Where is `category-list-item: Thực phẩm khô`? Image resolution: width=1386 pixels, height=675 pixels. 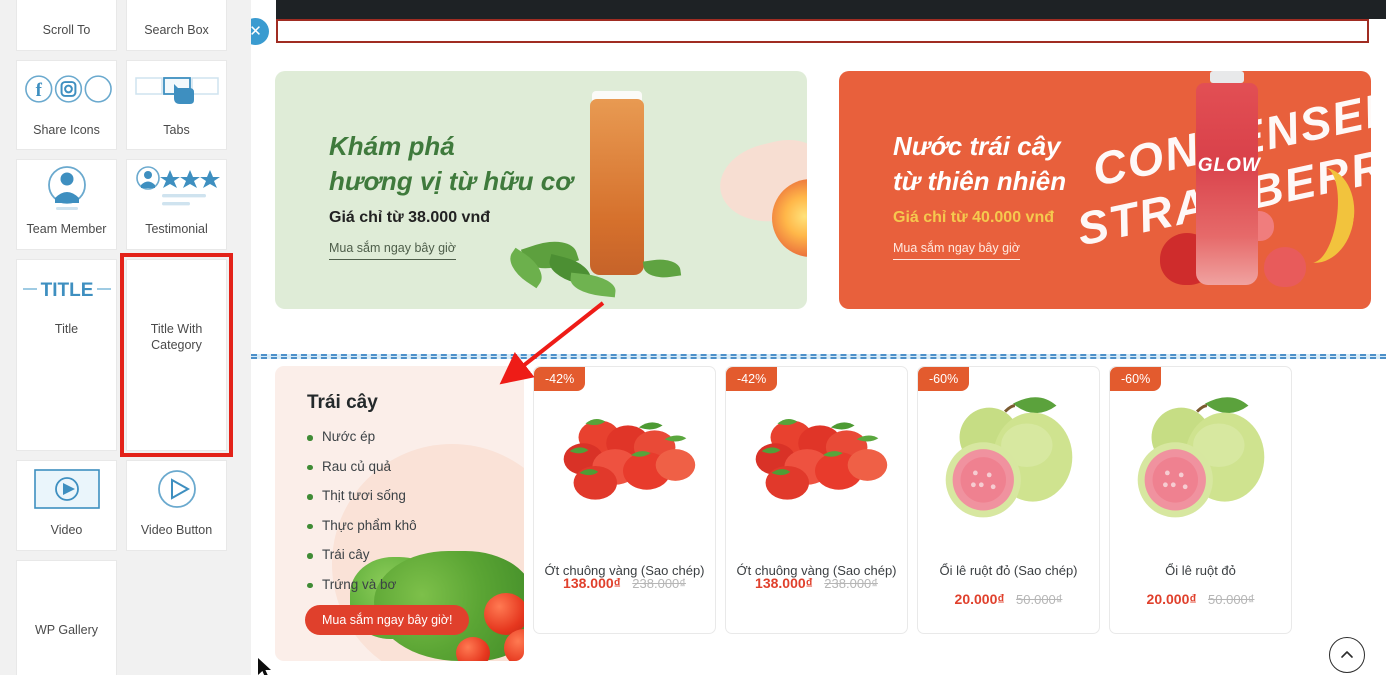
category-list-item: Thực phẩm khô is located at coordinates (362, 525).